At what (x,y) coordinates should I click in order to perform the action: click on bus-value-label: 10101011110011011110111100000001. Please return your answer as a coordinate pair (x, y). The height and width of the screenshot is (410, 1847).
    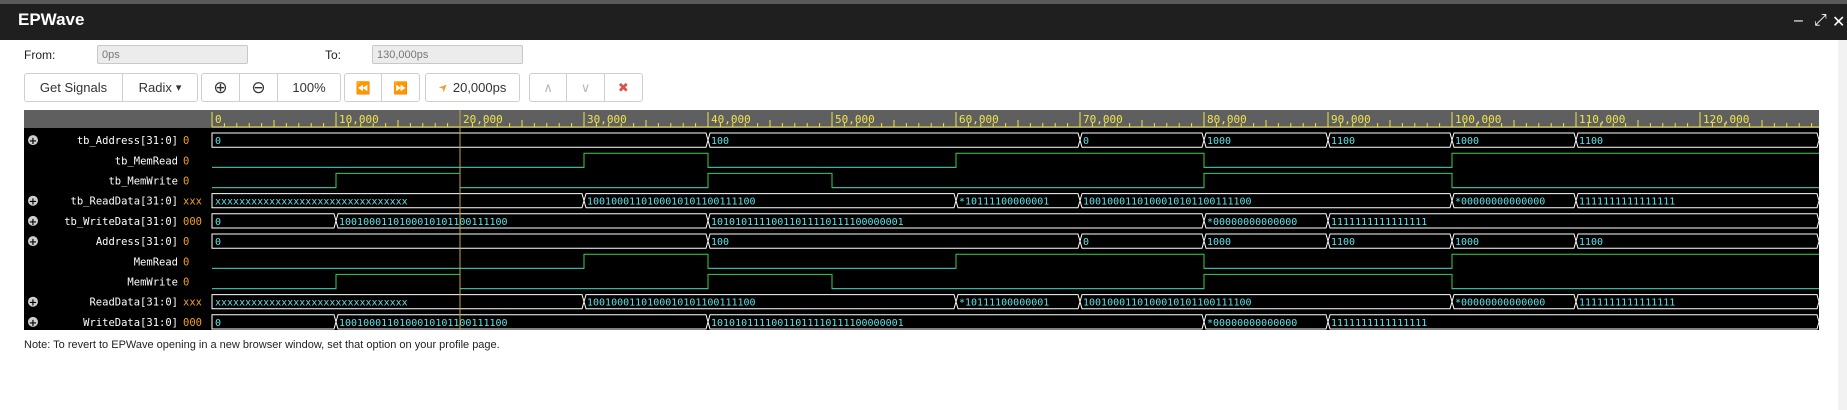
    Looking at the image, I should click on (807, 222).